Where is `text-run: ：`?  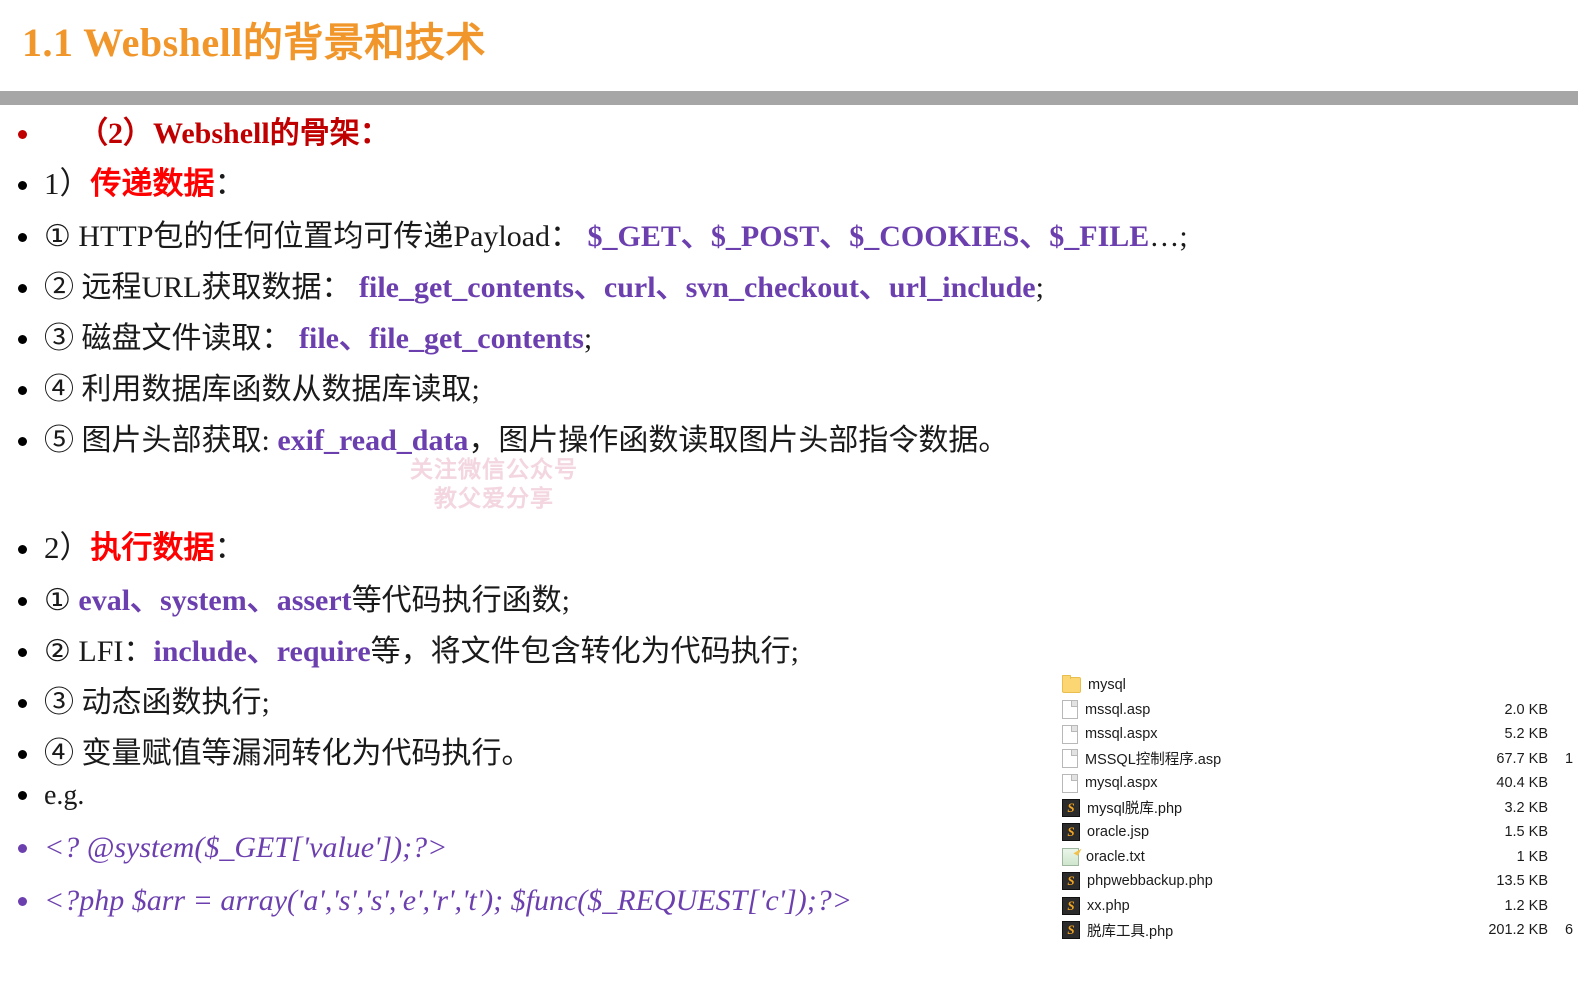 text-run: ： is located at coordinates (230, 183).